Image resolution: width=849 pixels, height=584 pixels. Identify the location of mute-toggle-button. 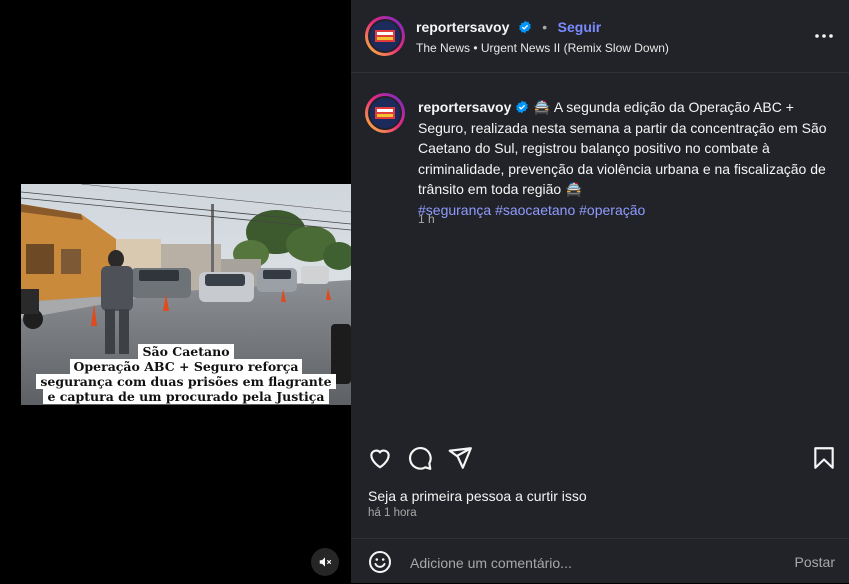
(325, 562).